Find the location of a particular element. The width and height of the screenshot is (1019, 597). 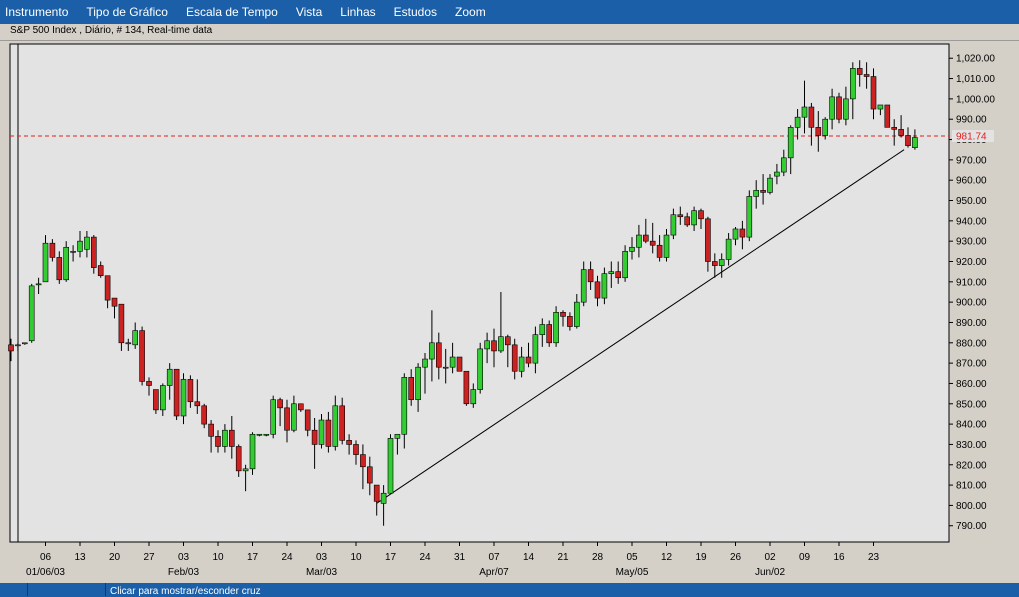

y-tick-label: 890.00 is located at coordinates (971, 323).